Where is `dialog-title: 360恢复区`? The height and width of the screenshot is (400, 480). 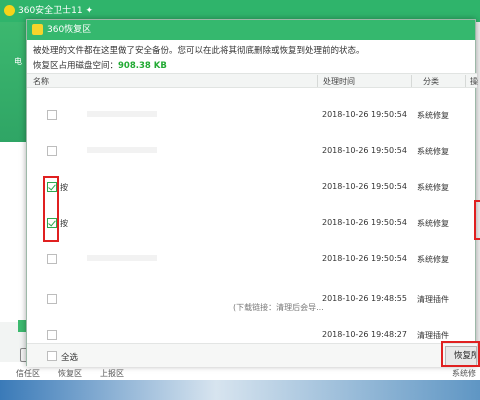 dialog-title: 360恢复区 is located at coordinates (69, 30).